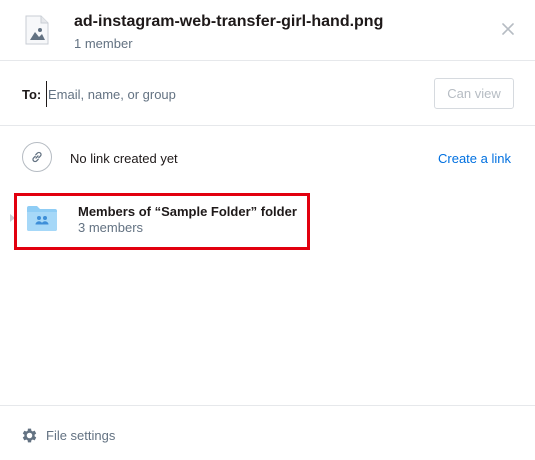  Describe the element at coordinates (80, 435) in the screenshot. I see `file-settings-button: File settings` at that location.